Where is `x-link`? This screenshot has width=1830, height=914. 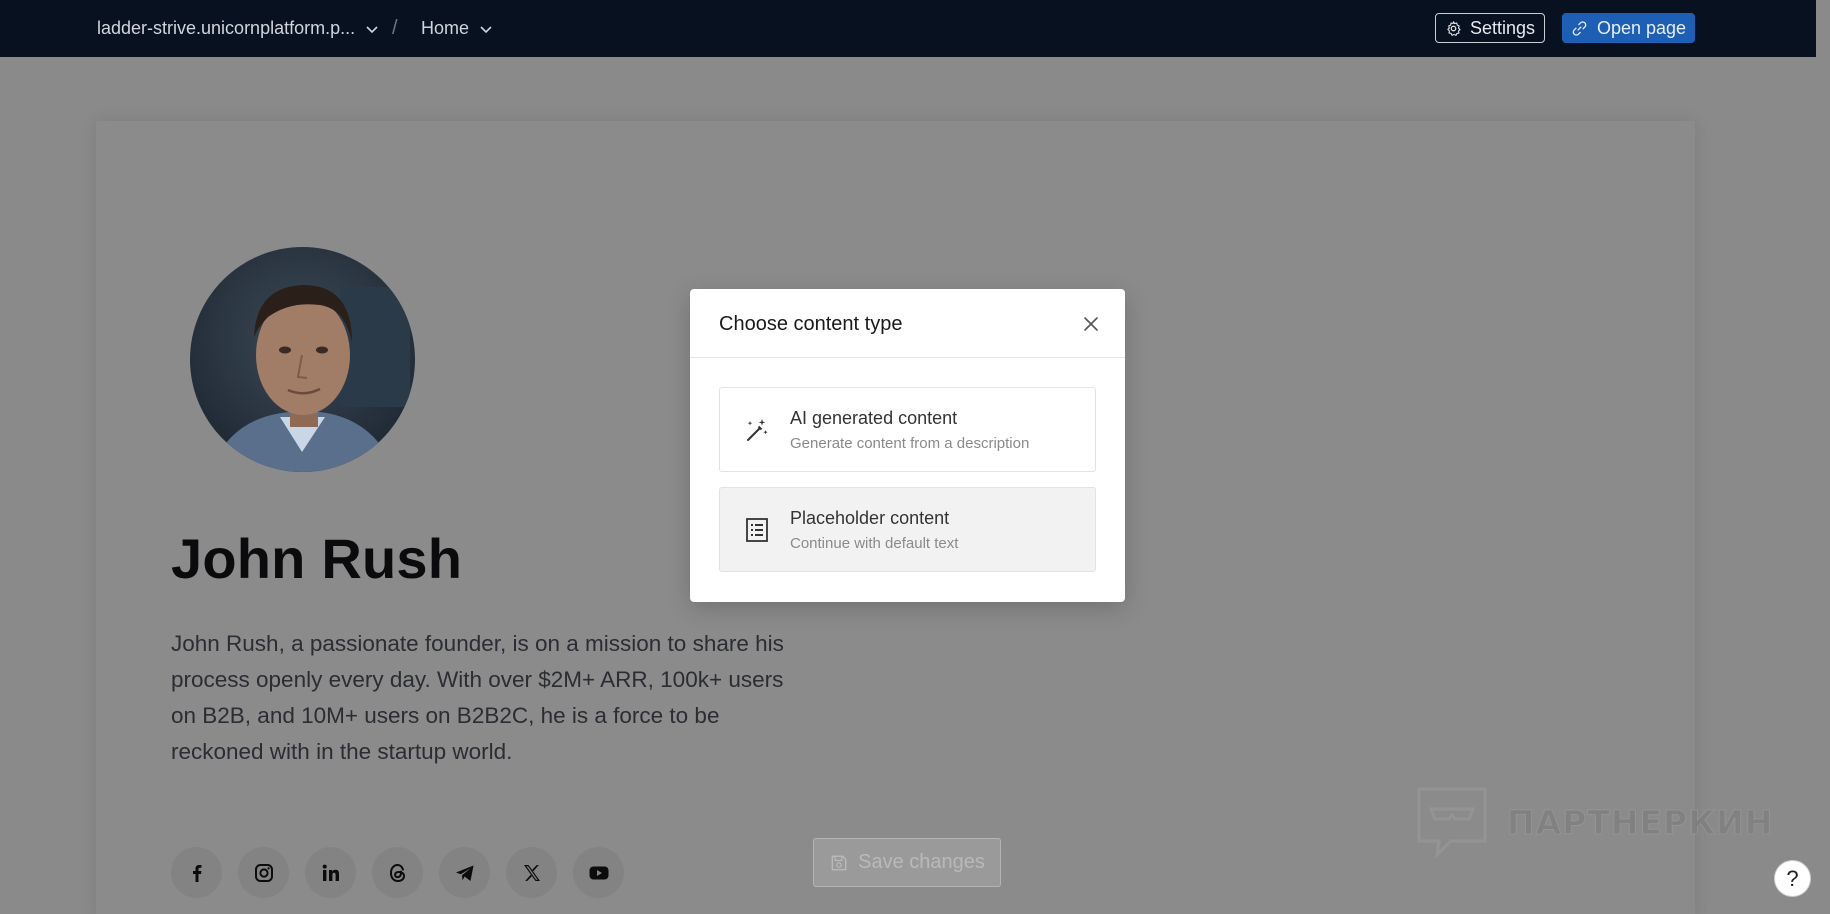 x-link is located at coordinates (531, 872).